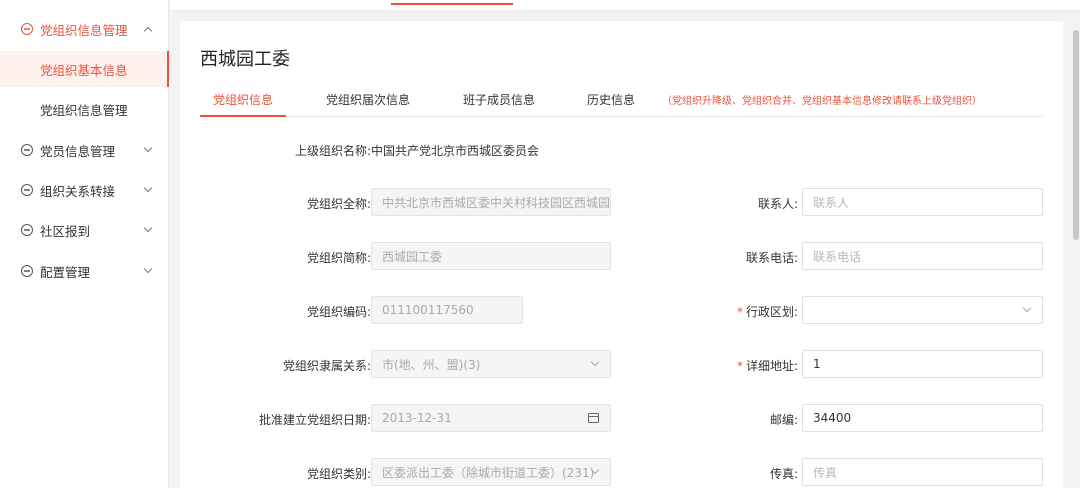 The width and height of the screenshot is (1080, 488). I want to click on short-name-label: 党组织简称:, so click(338, 258).